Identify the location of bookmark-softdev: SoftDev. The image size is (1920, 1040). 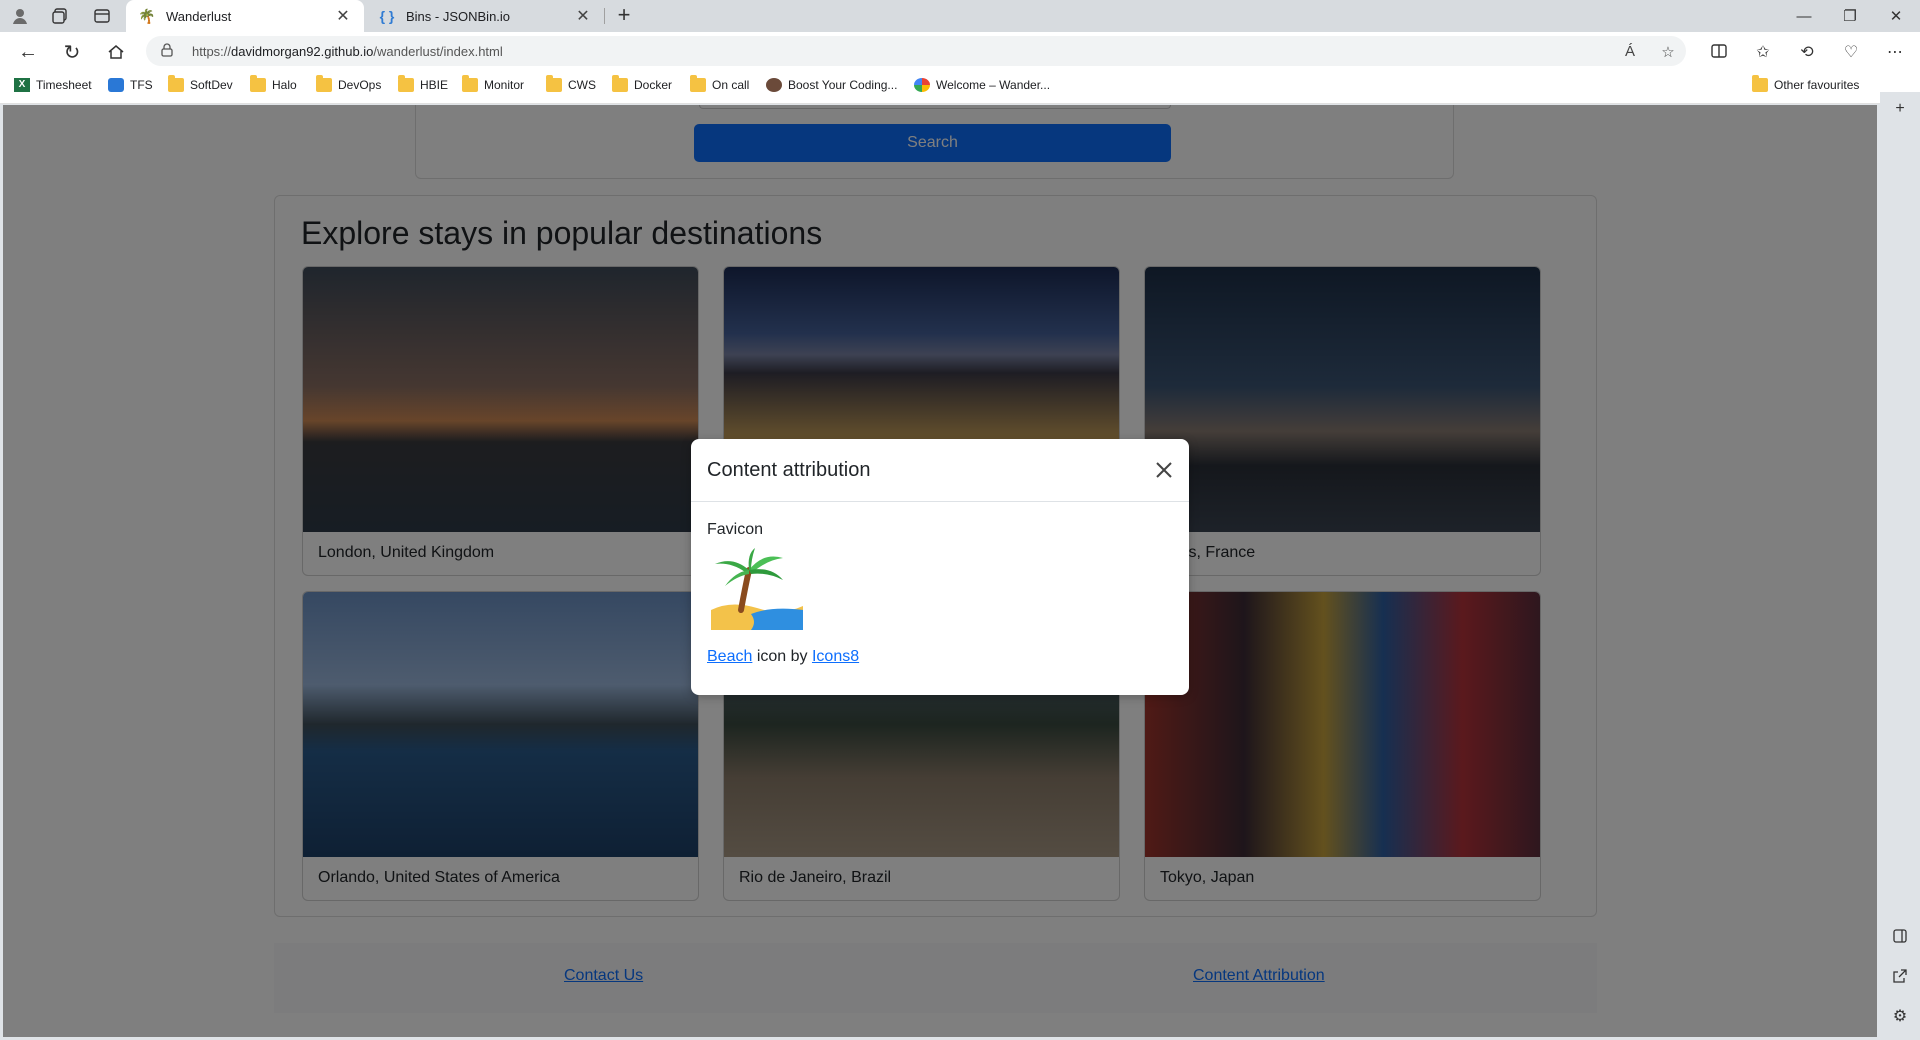
(200, 83).